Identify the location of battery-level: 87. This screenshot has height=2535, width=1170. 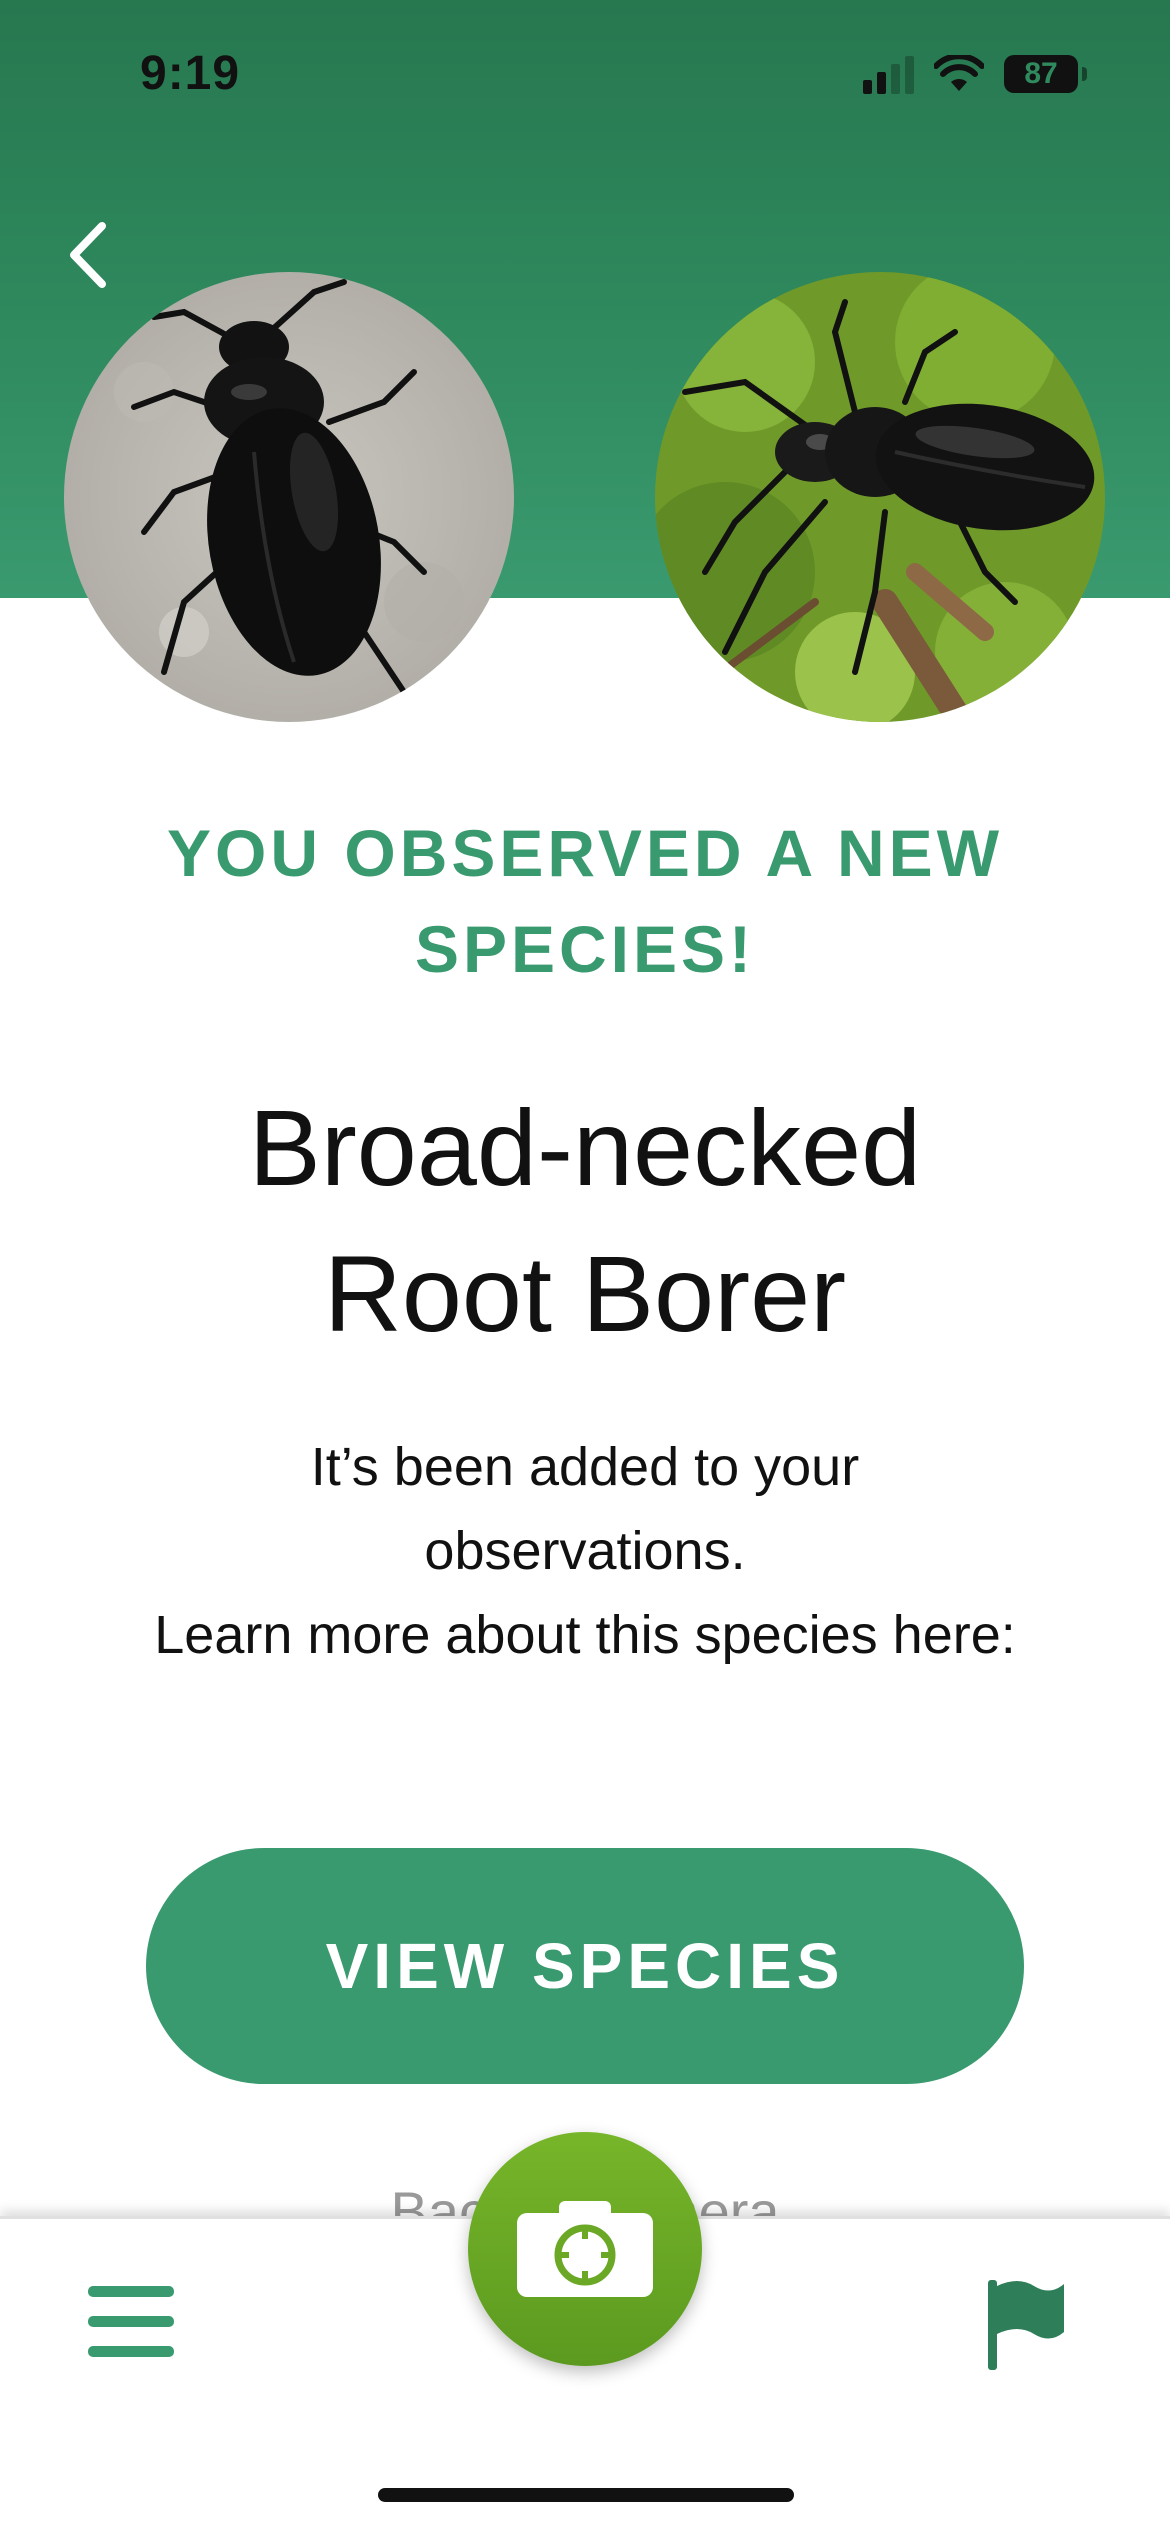
(1041, 73).